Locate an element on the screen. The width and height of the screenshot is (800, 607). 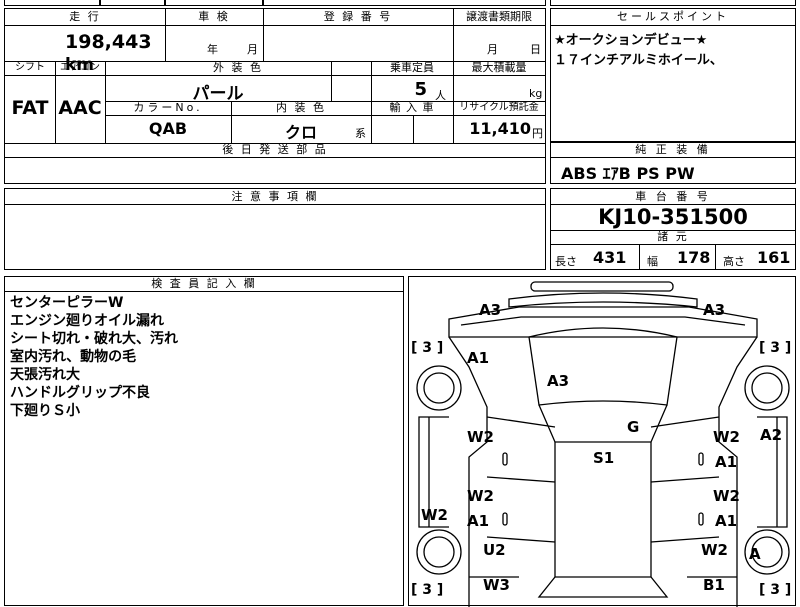
deadline-month-unit: 月 is located at coordinates (492, 49).